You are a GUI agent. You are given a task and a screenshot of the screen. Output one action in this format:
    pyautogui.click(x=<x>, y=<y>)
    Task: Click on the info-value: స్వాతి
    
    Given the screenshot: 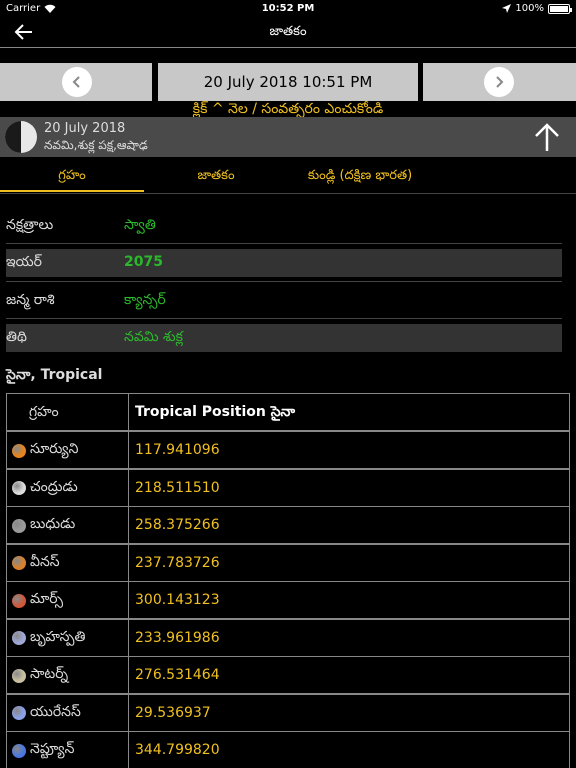 What is the action you would take?
    pyautogui.click(x=140, y=225)
    